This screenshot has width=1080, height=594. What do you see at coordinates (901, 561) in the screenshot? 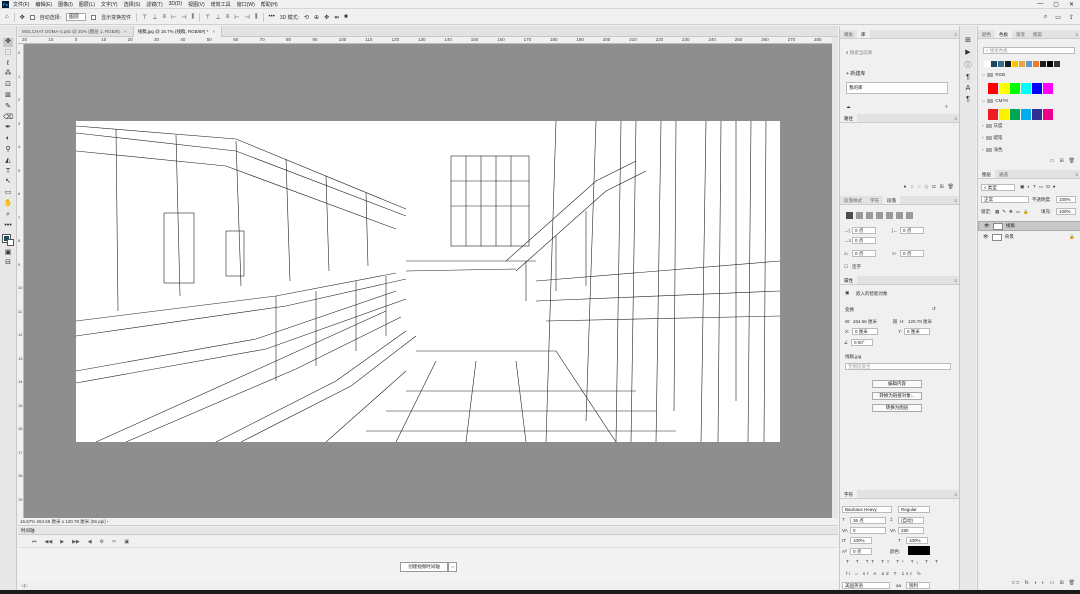
I see `superscript-icon: T¹` at bounding box center [901, 561].